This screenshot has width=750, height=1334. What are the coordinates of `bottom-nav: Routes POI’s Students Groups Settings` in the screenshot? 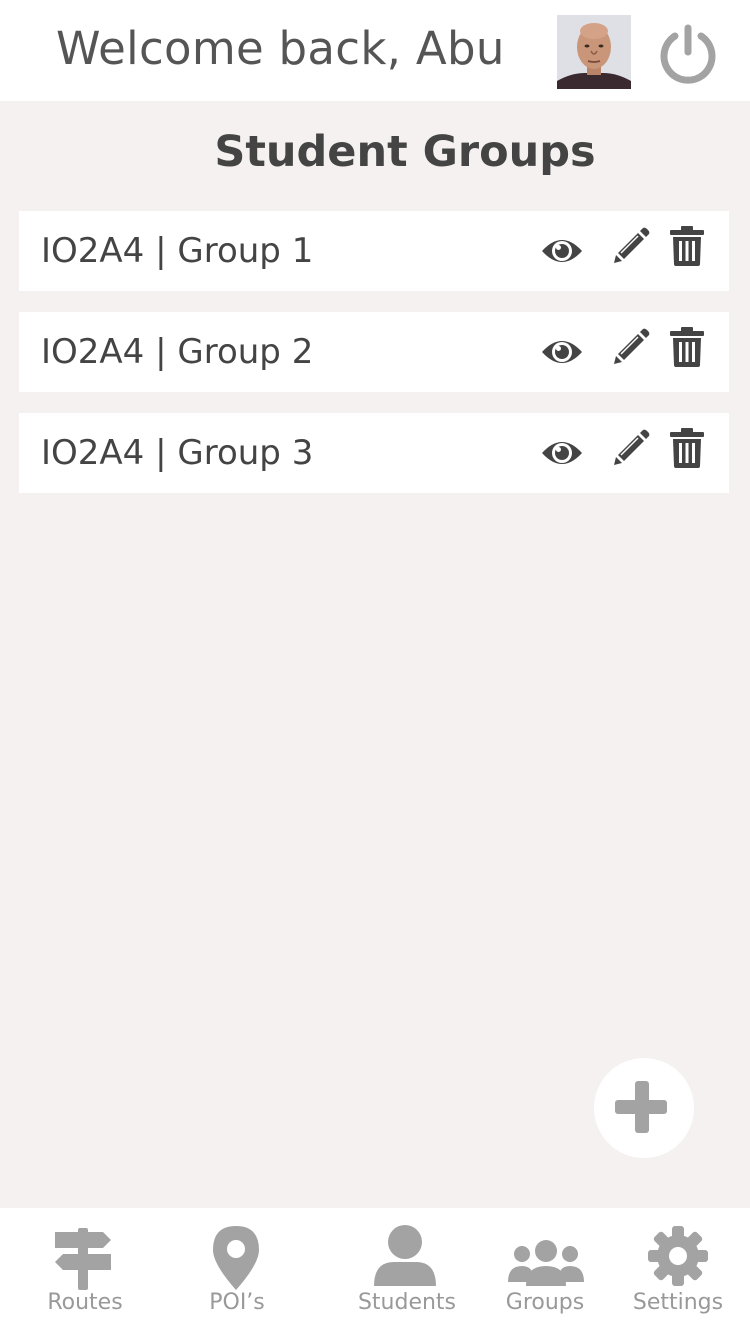 It's located at (375, 1271).